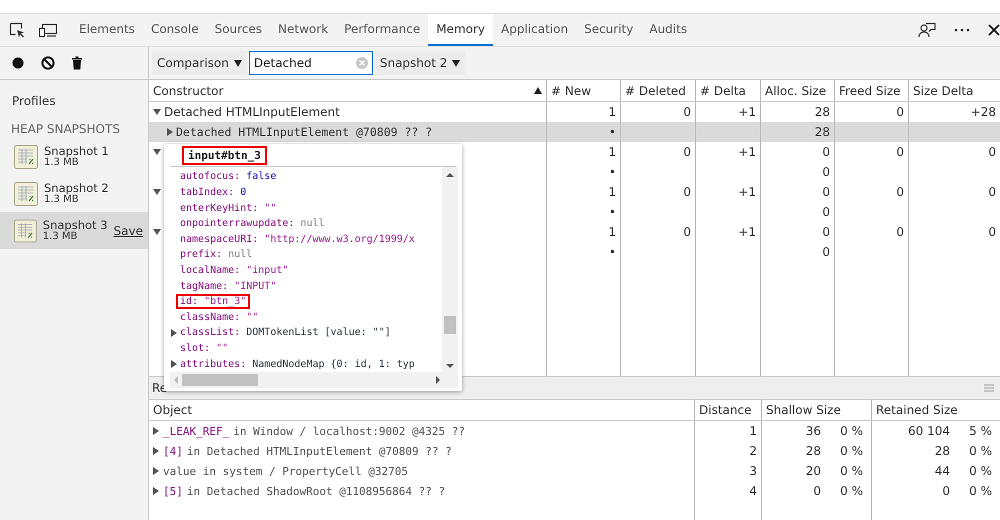 The image size is (1000, 520). I want to click on table-cell: +28, so click(983, 112).